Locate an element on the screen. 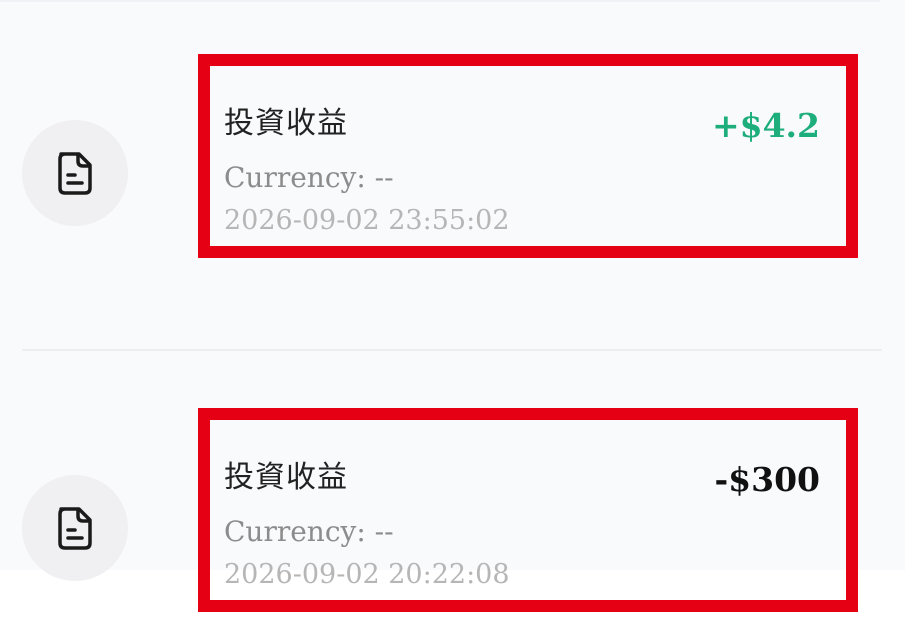 The width and height of the screenshot is (905, 630). transaction-timestamp: 2026-09-02 20:22:08 is located at coordinates (367, 574).